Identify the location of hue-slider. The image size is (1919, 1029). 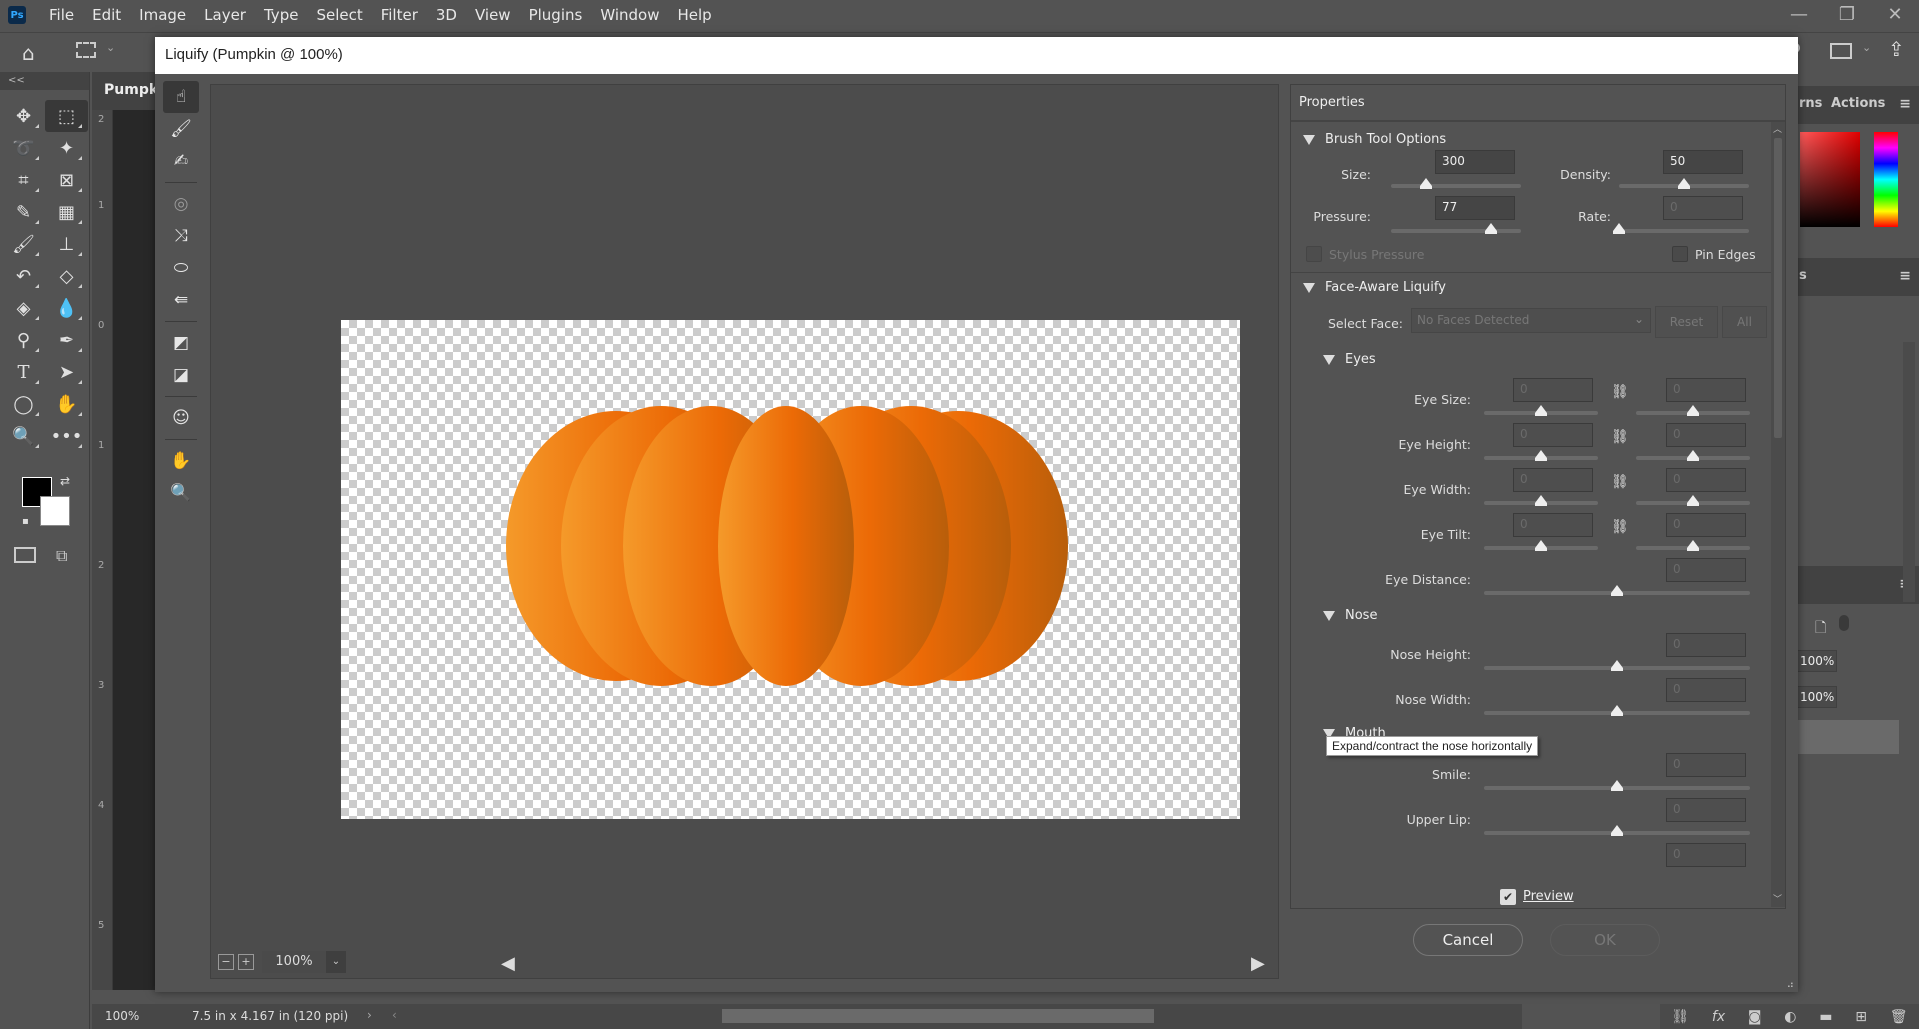
(1886, 179).